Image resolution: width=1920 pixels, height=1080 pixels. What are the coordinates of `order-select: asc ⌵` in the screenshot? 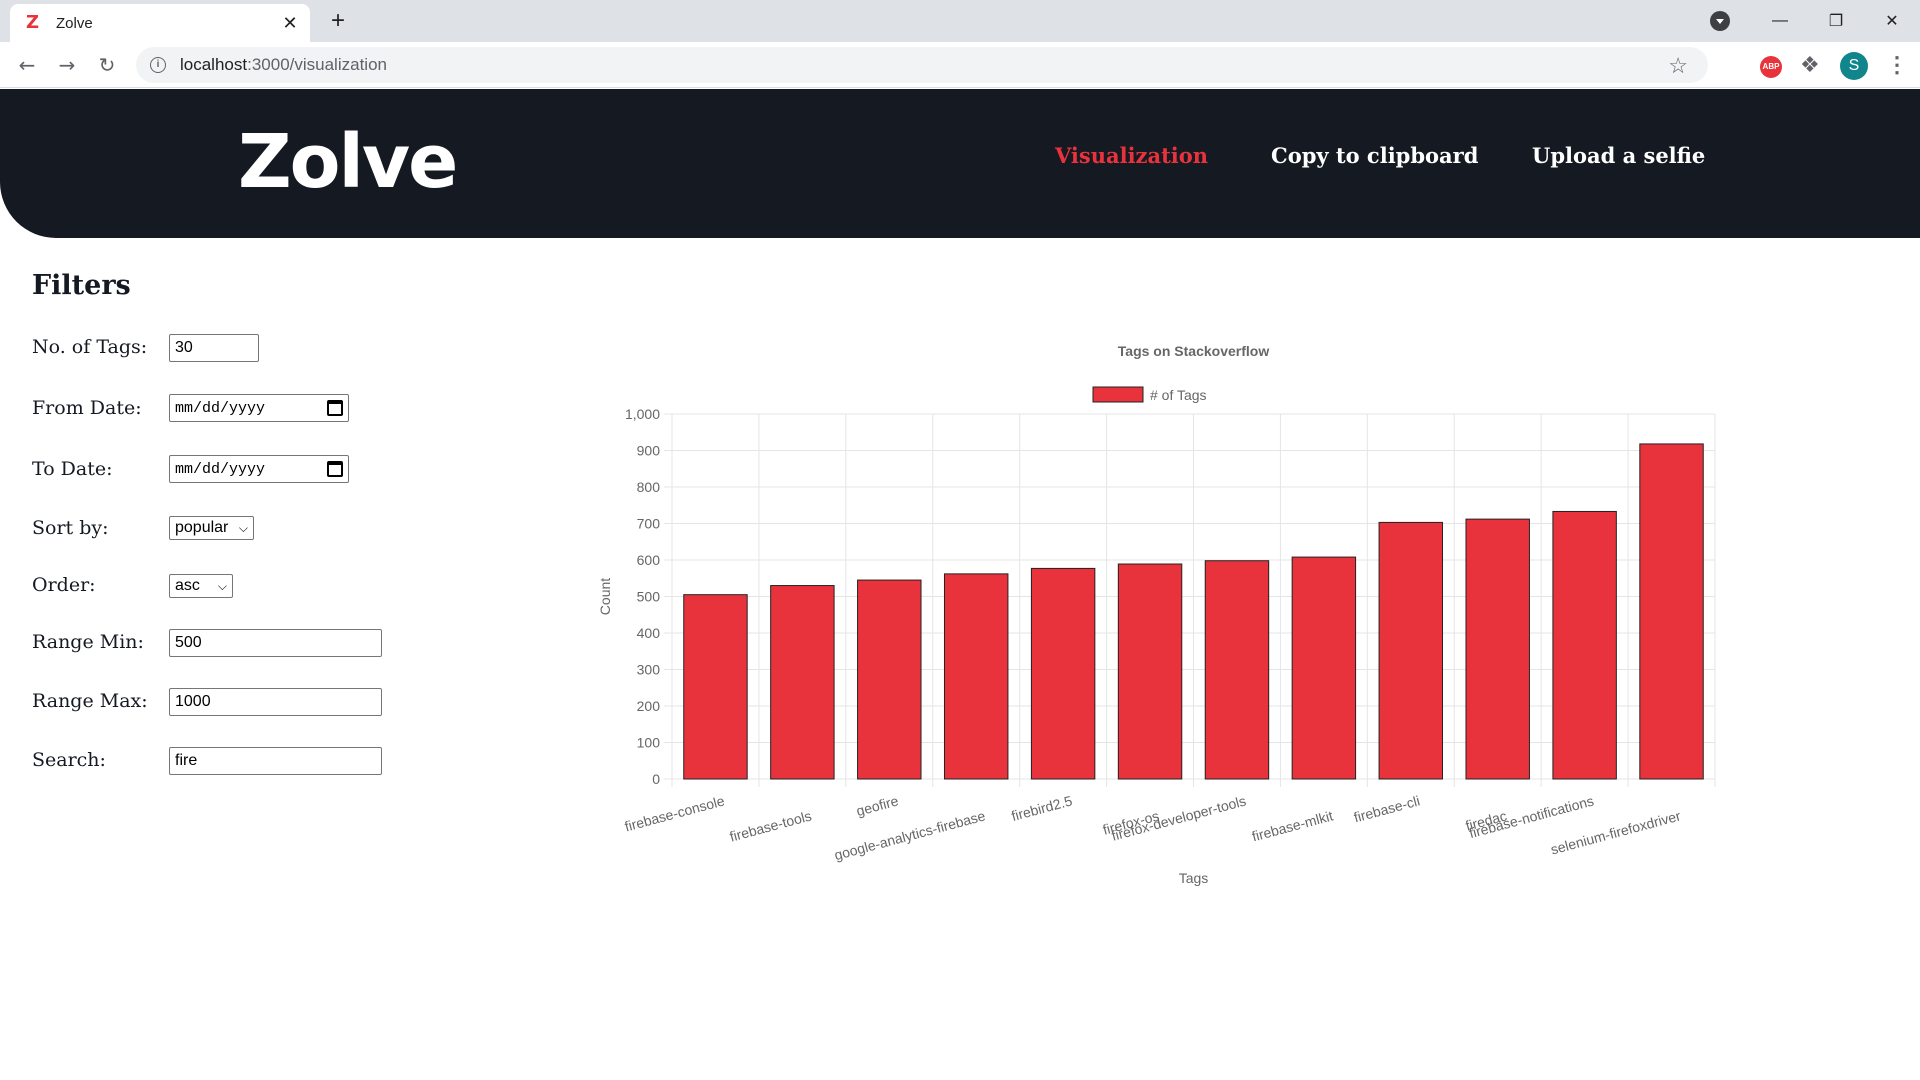 It's located at (201, 586).